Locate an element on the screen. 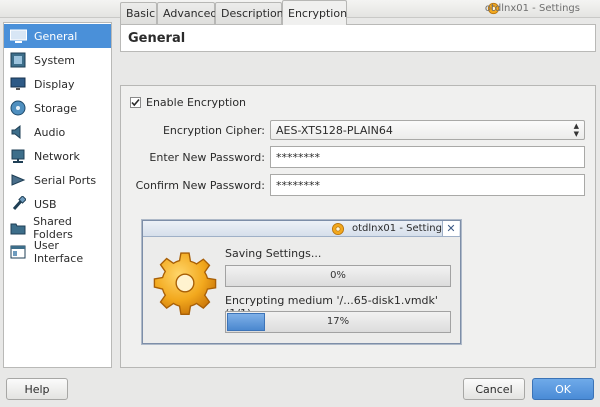 The height and width of the screenshot is (407, 600). window-title: otdlnx01 - Settings is located at coordinates (532, 8).